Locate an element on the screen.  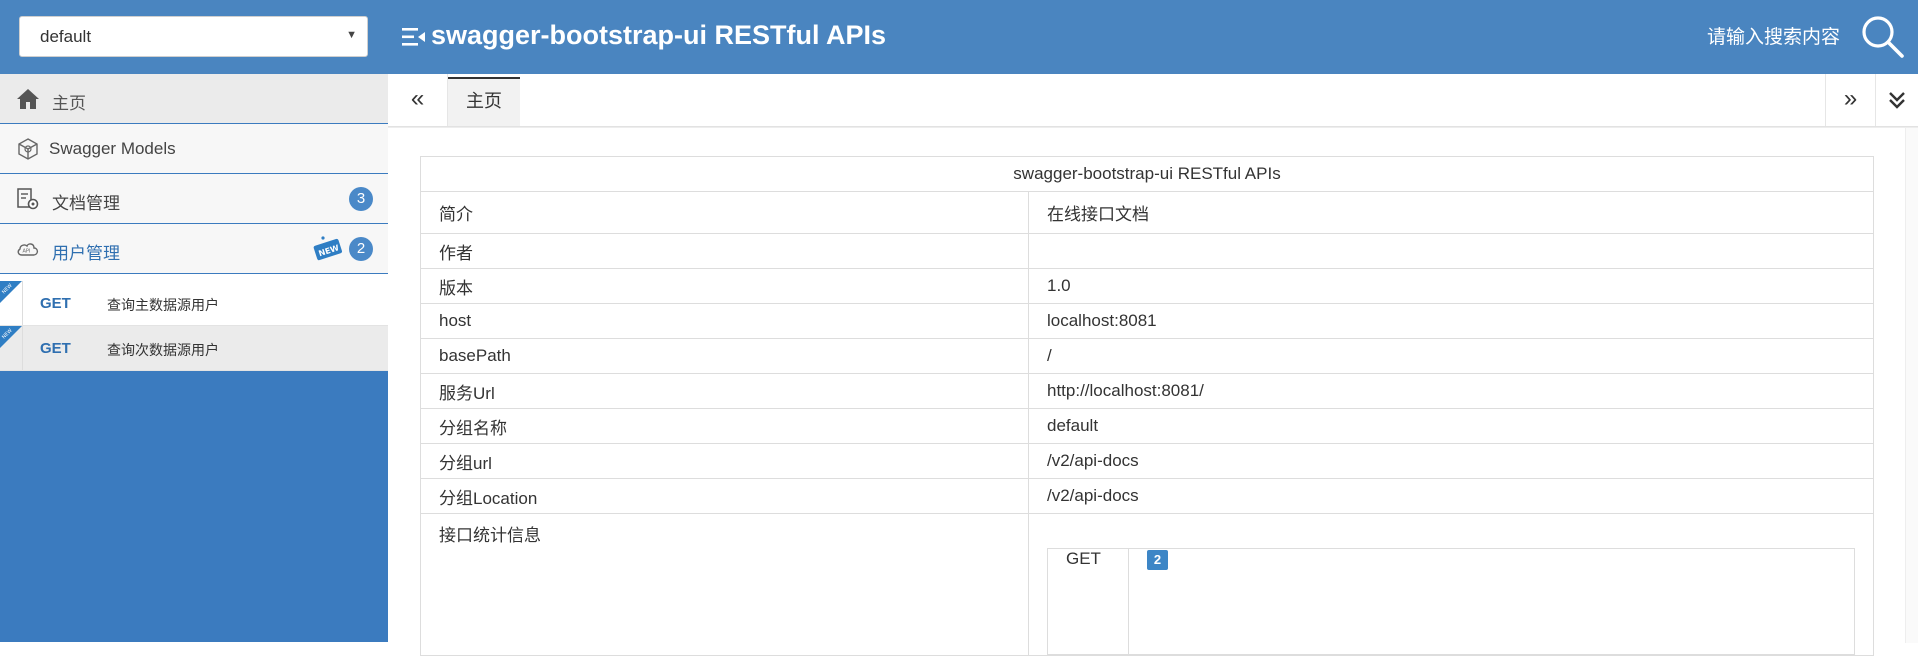
tab-scroll-left-button: « is located at coordinates (418, 100).